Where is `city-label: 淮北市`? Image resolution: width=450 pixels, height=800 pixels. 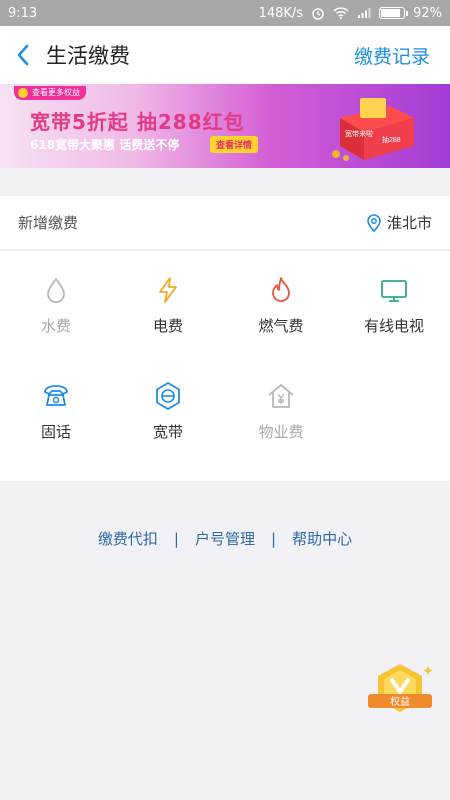
city-label: 淮北市 is located at coordinates (409, 223).